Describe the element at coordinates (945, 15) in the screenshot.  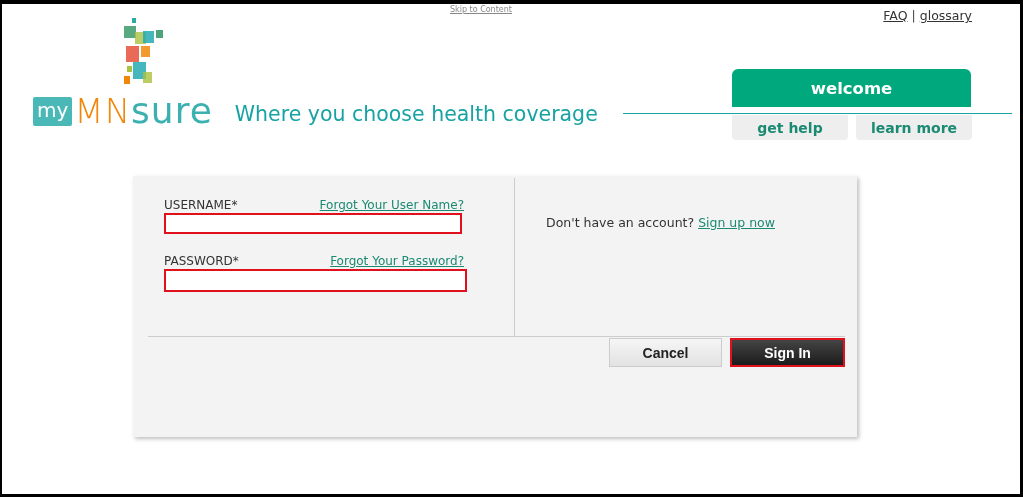
I see `glossary-link: glossary` at that location.